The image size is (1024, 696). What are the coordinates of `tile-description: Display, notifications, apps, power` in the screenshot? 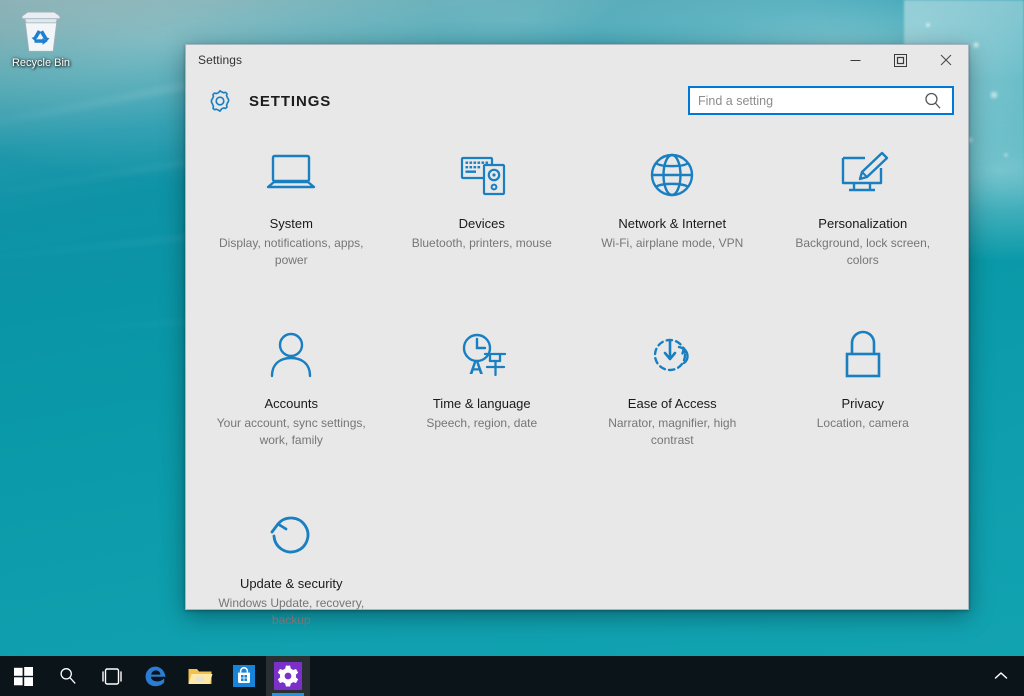 It's located at (291, 251).